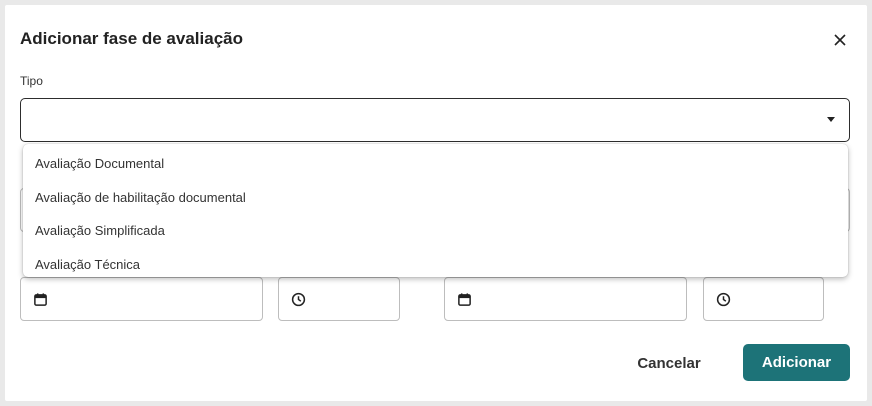 The image size is (872, 406). I want to click on close-icon, so click(840, 40).